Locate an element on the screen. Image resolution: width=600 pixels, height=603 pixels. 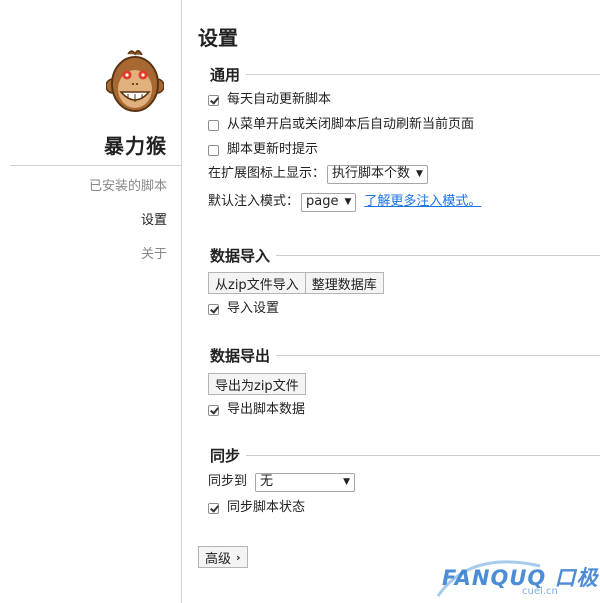
section-sync: 同步 is located at coordinates (399, 455).